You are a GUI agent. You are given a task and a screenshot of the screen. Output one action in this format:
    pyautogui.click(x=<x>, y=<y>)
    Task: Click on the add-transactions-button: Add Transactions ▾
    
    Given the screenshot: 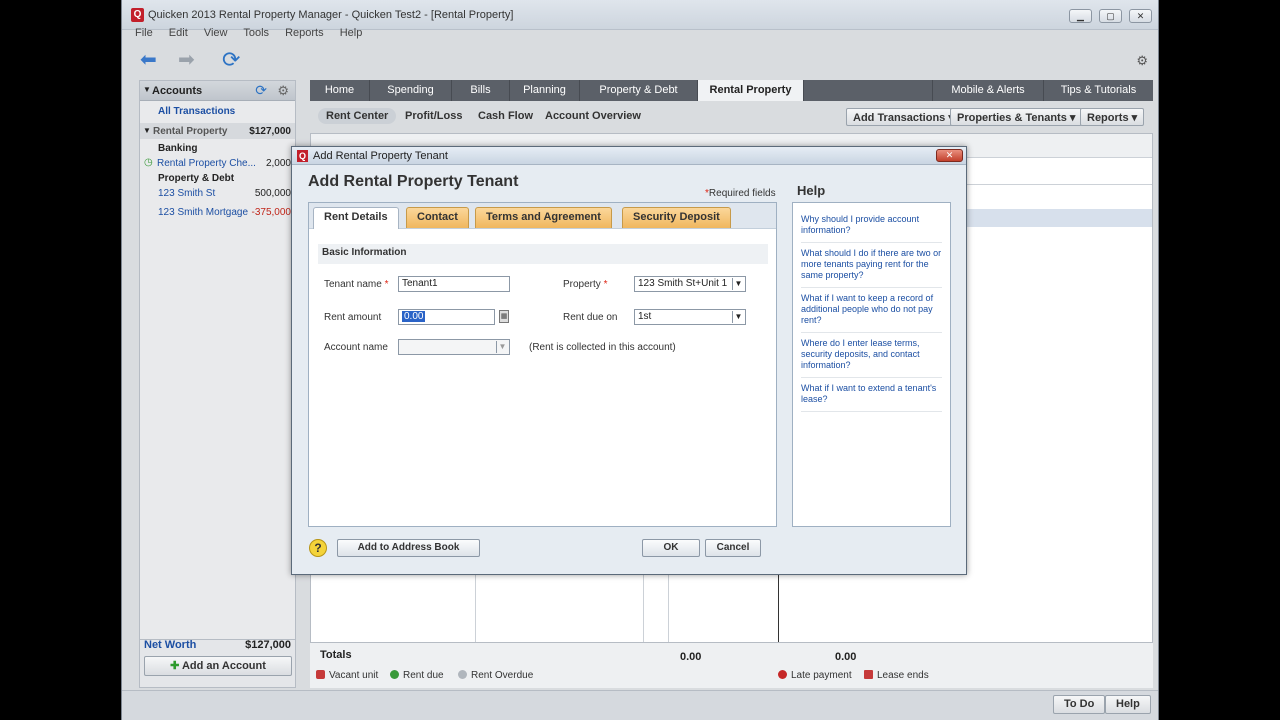 What is the action you would take?
    pyautogui.click(x=903, y=117)
    